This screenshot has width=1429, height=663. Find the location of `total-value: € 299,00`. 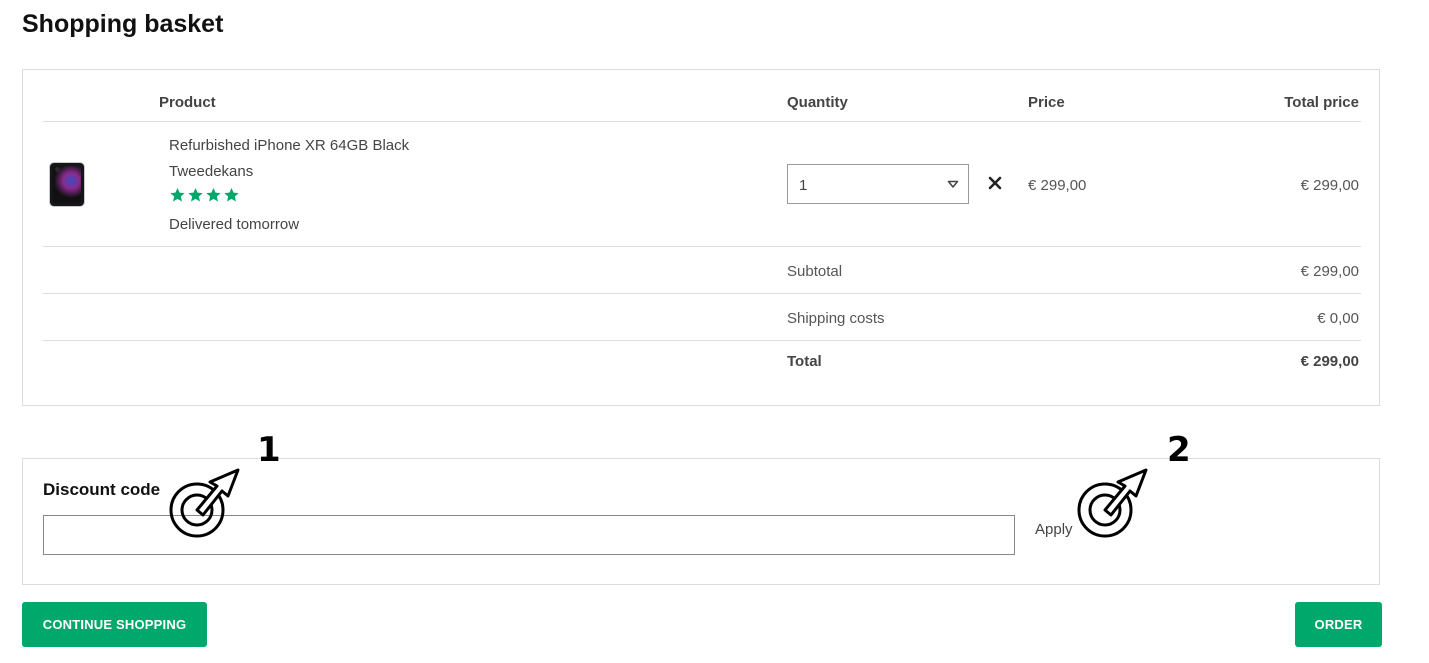

total-value: € 299,00 is located at coordinates (1329, 361).